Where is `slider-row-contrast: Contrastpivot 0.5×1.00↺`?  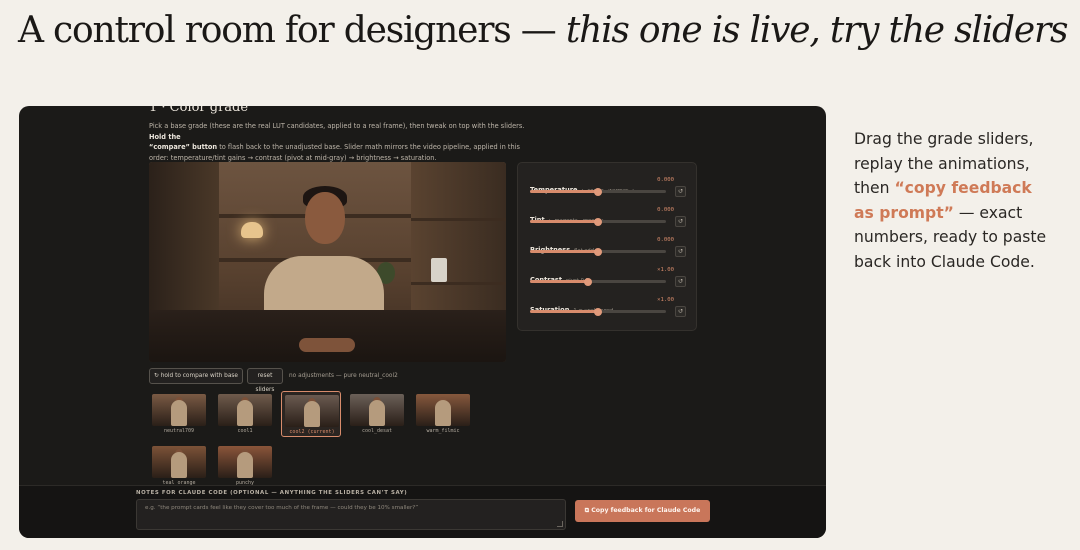 slider-row-contrast: Contrastpivot 0.5×1.00↺ is located at coordinates (608, 277).